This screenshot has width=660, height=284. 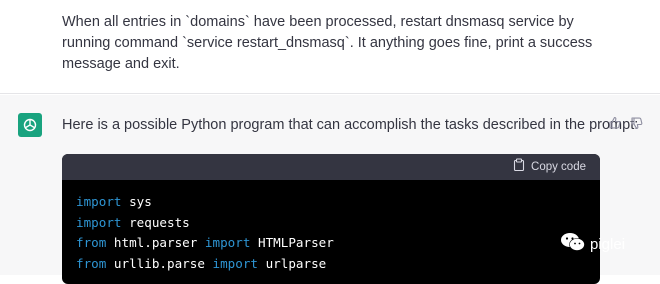 What do you see at coordinates (205, 242) in the screenshot?
I see `code-line: from html.parser import HTMLParser` at bounding box center [205, 242].